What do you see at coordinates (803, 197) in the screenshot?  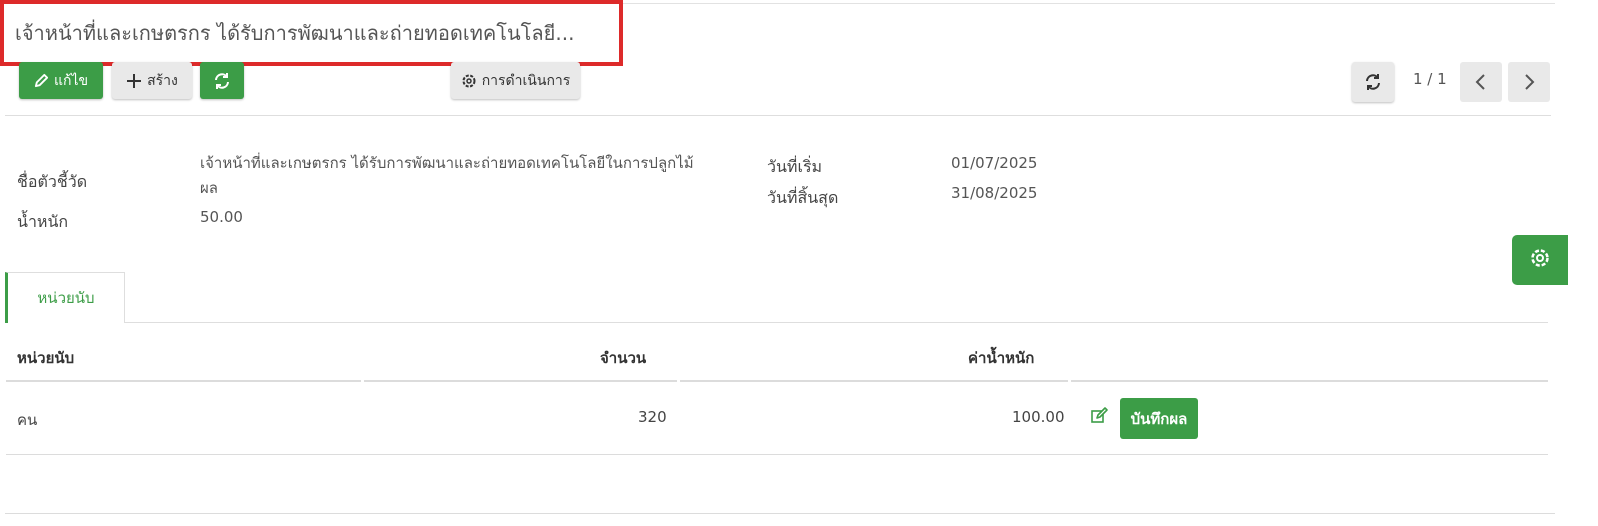 I see `end-date-label: วันที่สิ้นสุด` at bounding box center [803, 197].